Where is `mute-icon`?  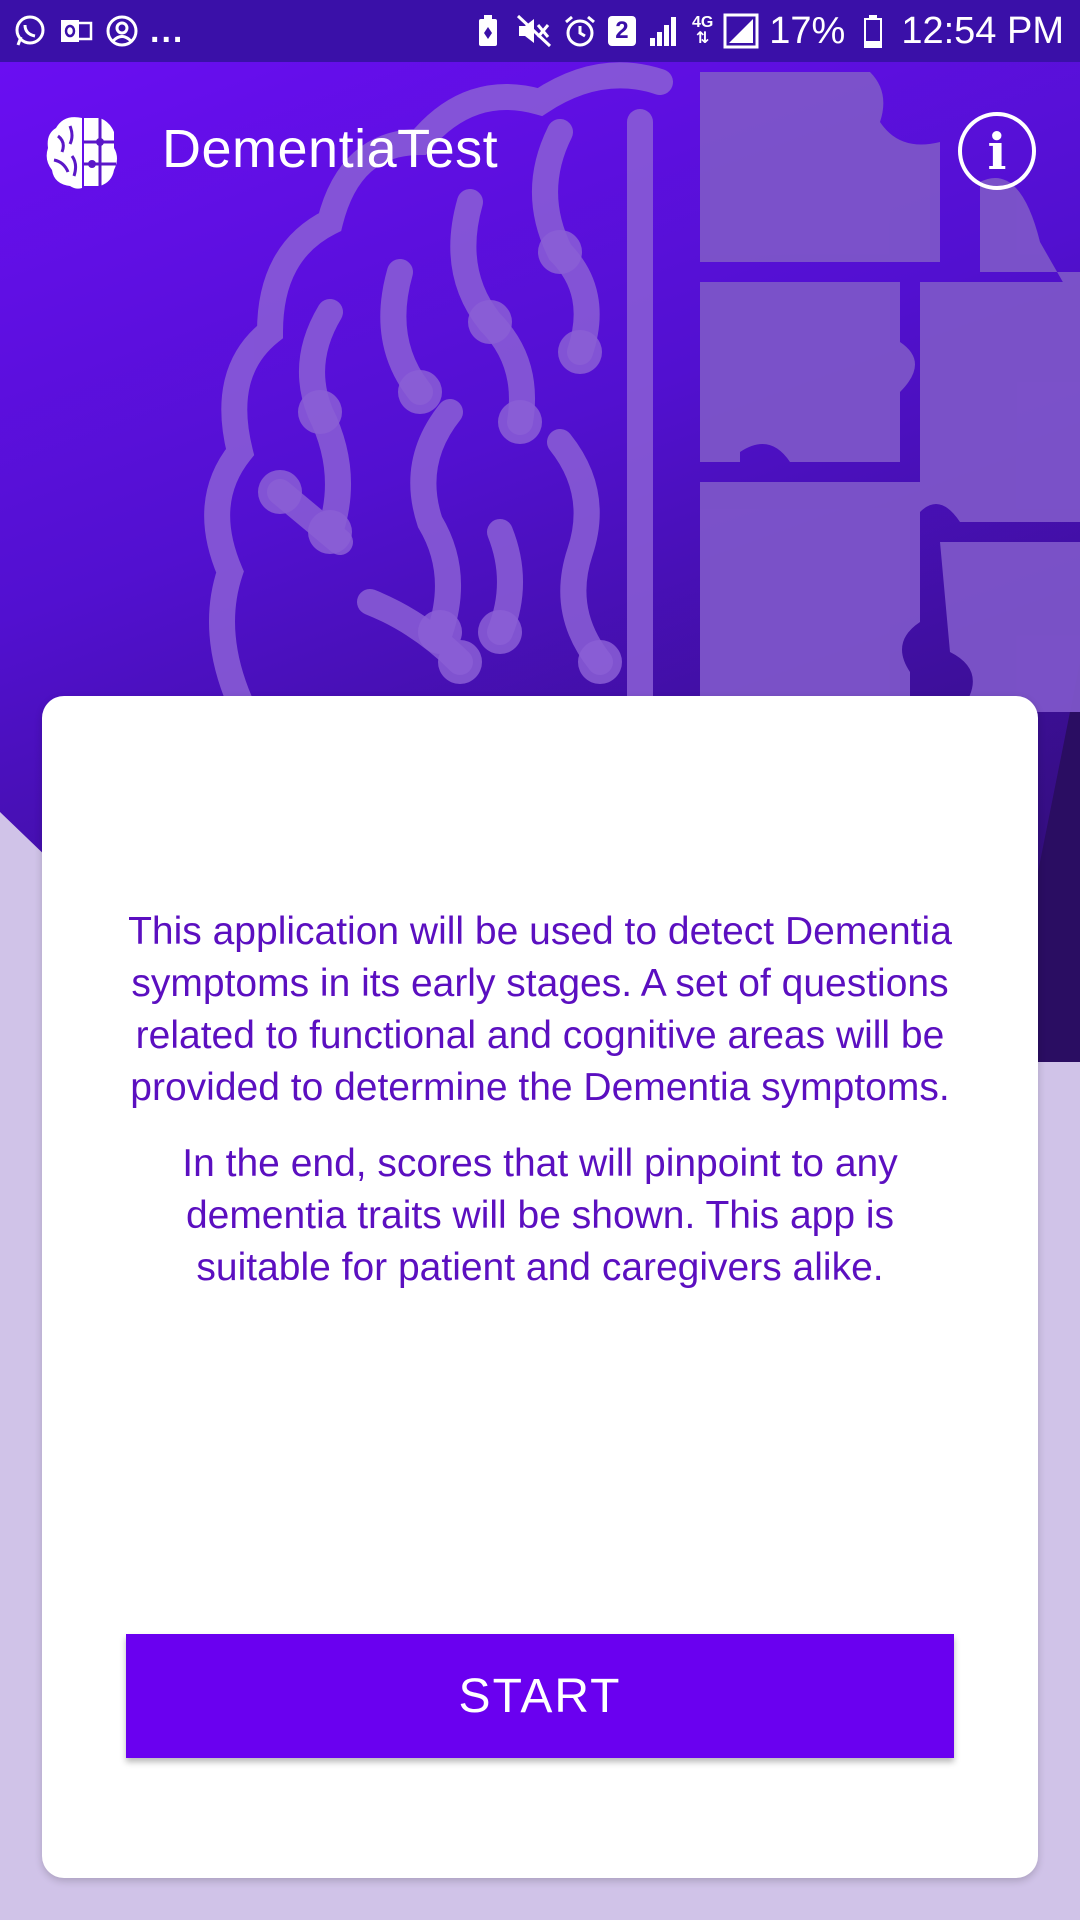 mute-icon is located at coordinates (534, 31).